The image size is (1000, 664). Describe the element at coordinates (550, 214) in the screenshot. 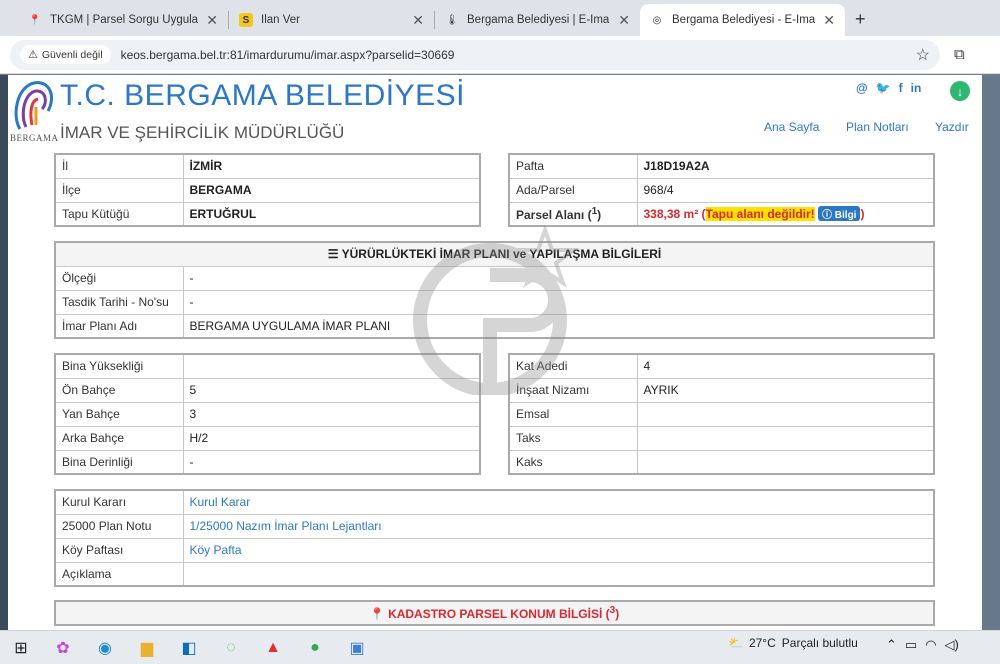

I see `parsel-alani-text: Parsel Alanı` at that location.